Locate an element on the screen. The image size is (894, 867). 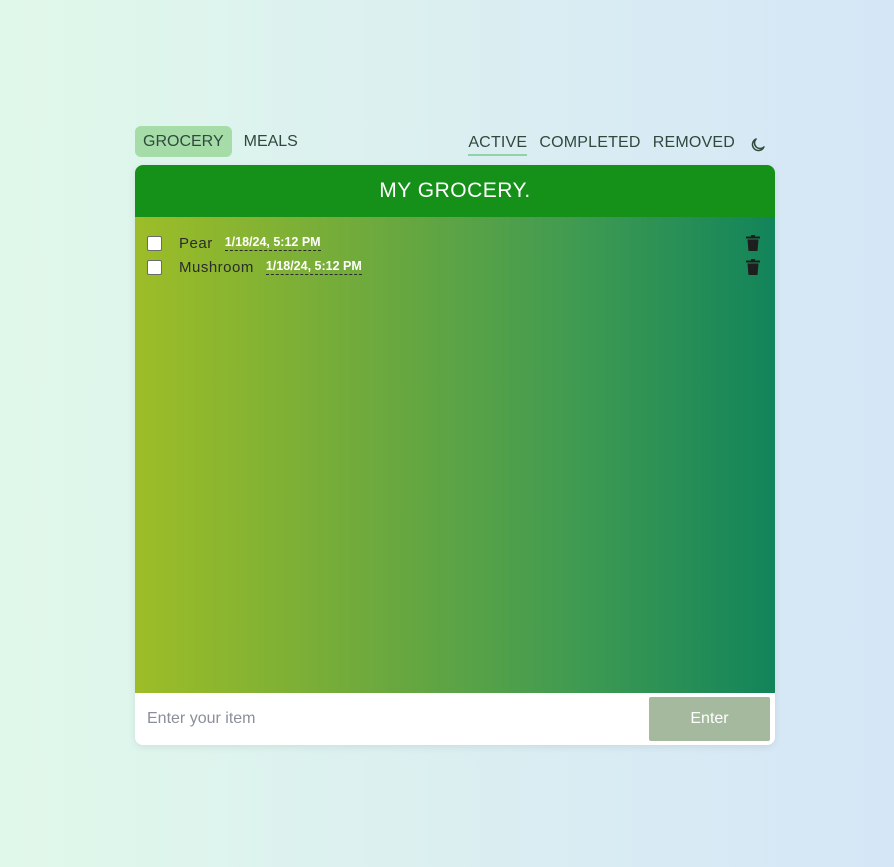
tab-removed: REMOVED is located at coordinates (694, 145).